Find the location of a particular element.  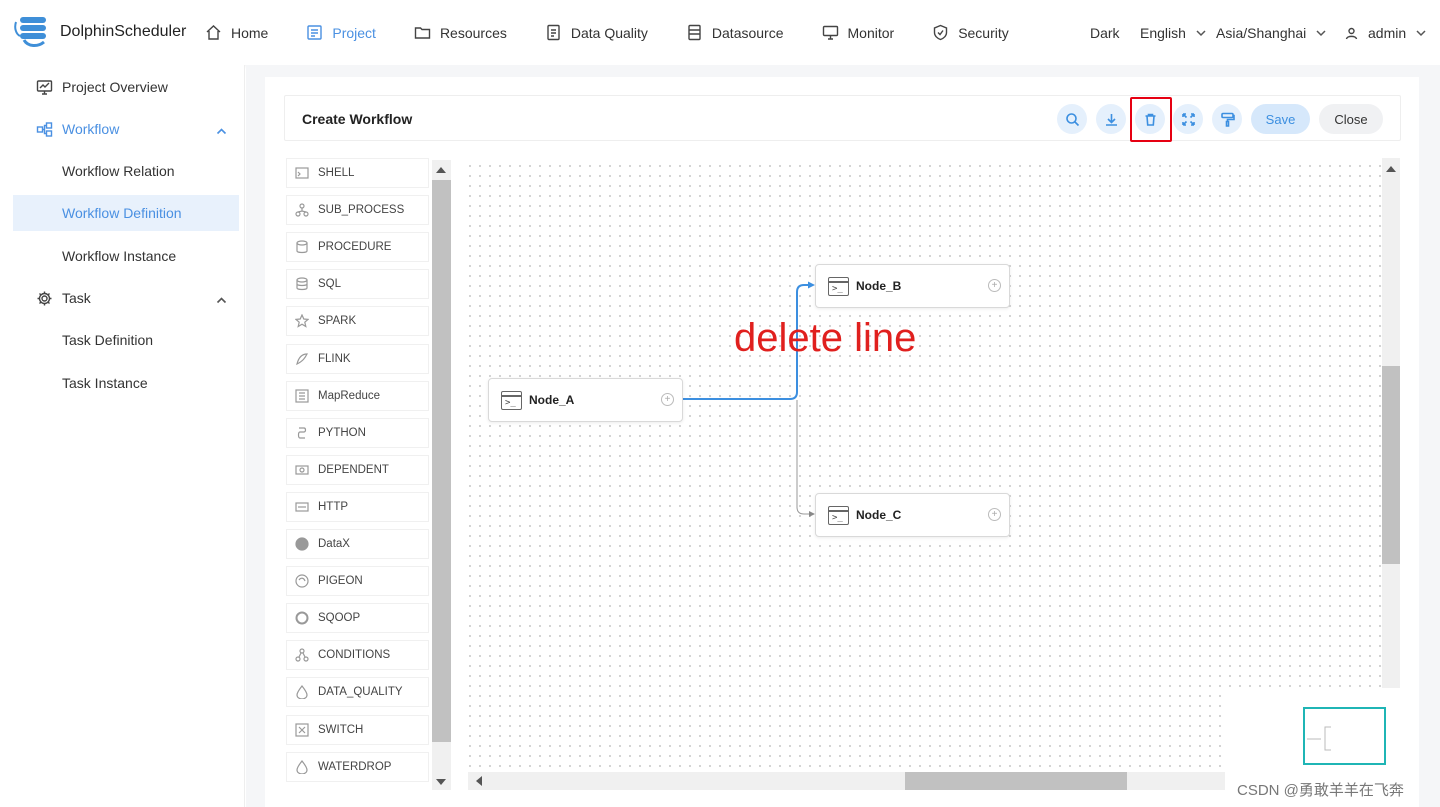

palette-item-shell: SHELL is located at coordinates (357, 173).